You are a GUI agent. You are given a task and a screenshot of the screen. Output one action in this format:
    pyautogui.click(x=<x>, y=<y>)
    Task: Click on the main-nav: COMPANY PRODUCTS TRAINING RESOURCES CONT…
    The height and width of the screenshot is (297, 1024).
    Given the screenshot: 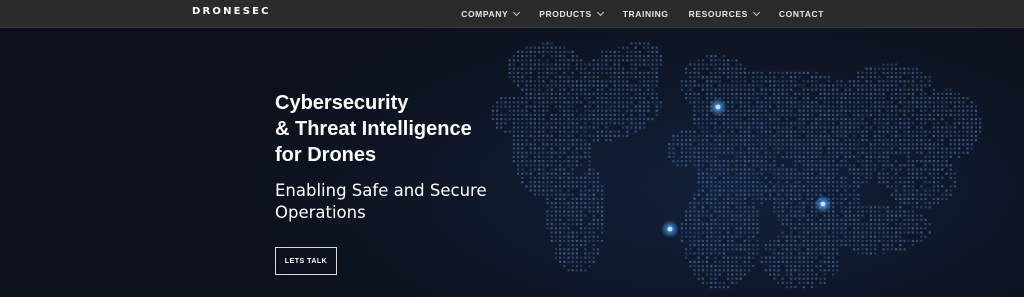 What is the action you would take?
    pyautogui.click(x=632, y=13)
    